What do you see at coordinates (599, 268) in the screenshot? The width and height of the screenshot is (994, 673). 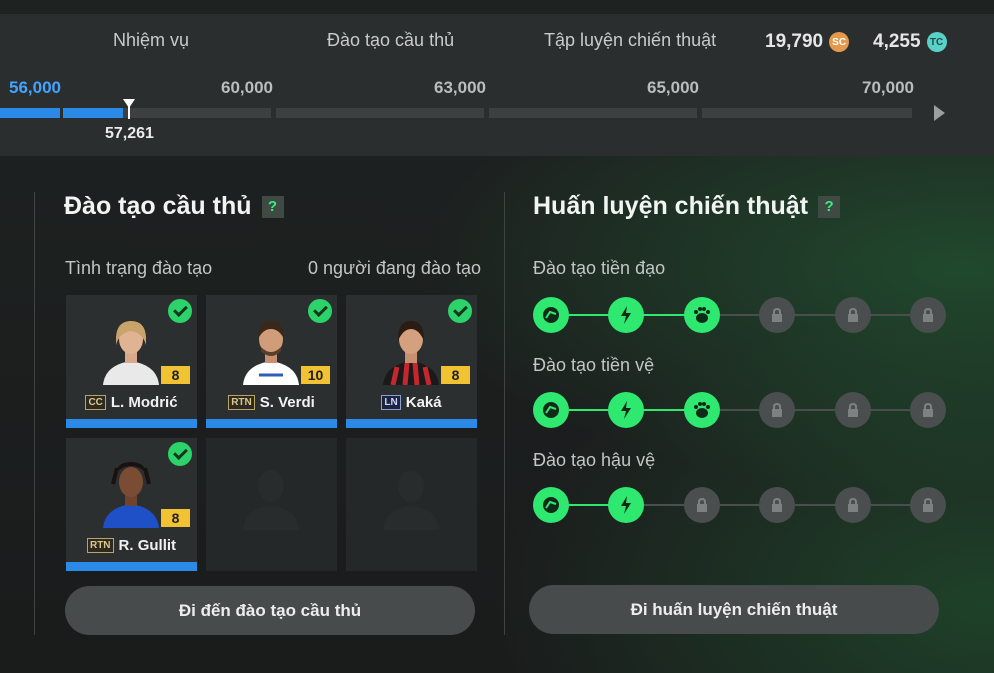 I see `tactical-row-label: Đào tạo tiền đạo` at bounding box center [599, 268].